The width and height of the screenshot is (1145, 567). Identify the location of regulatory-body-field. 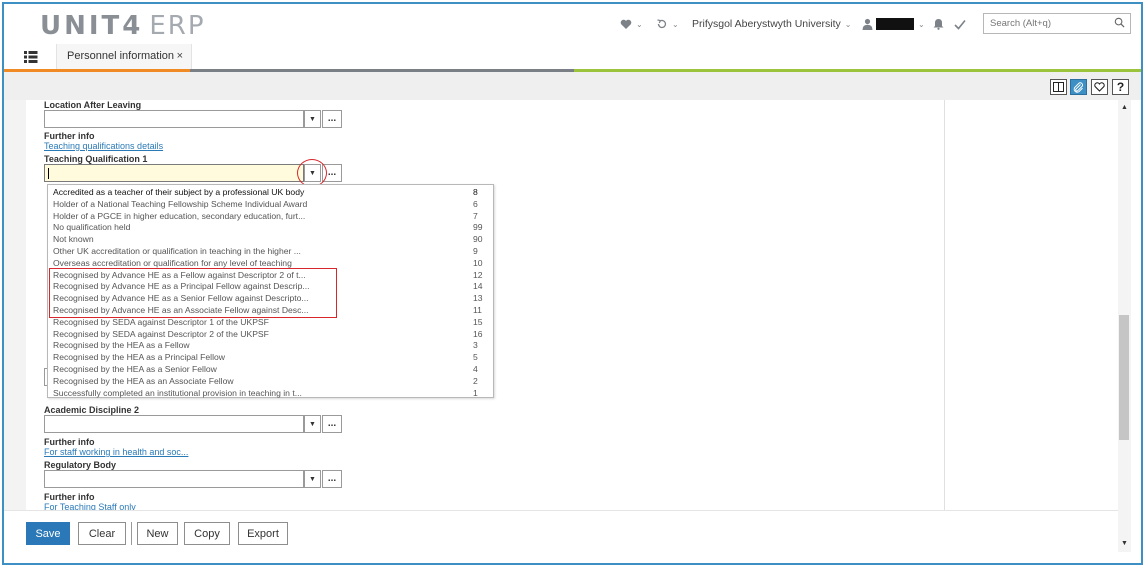
(174, 479).